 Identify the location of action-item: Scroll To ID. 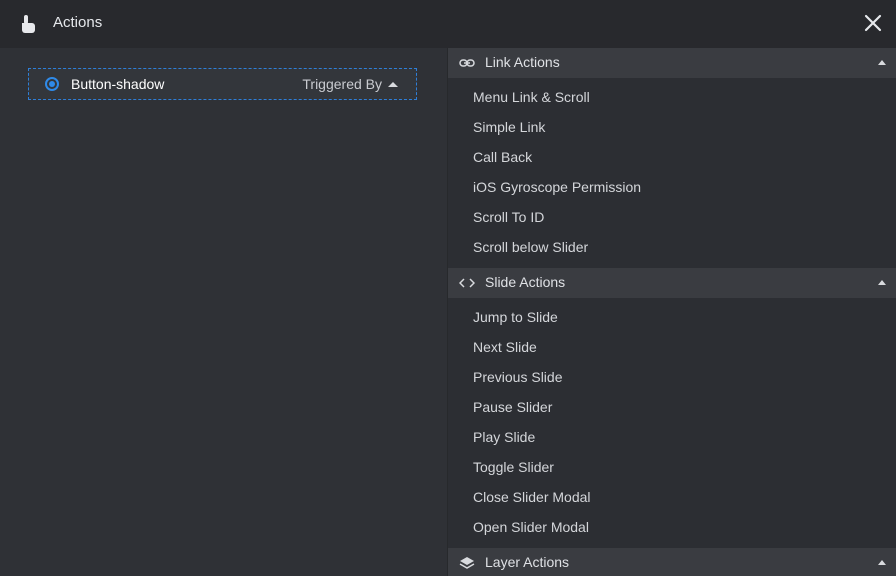
(672, 217).